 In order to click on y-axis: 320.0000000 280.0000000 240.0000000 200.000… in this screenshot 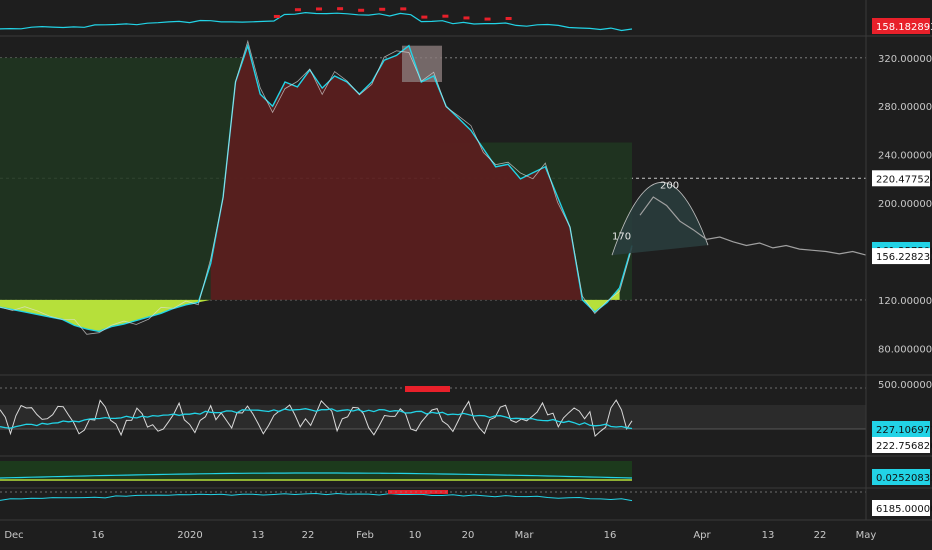, I will do `click(898, 260)`.